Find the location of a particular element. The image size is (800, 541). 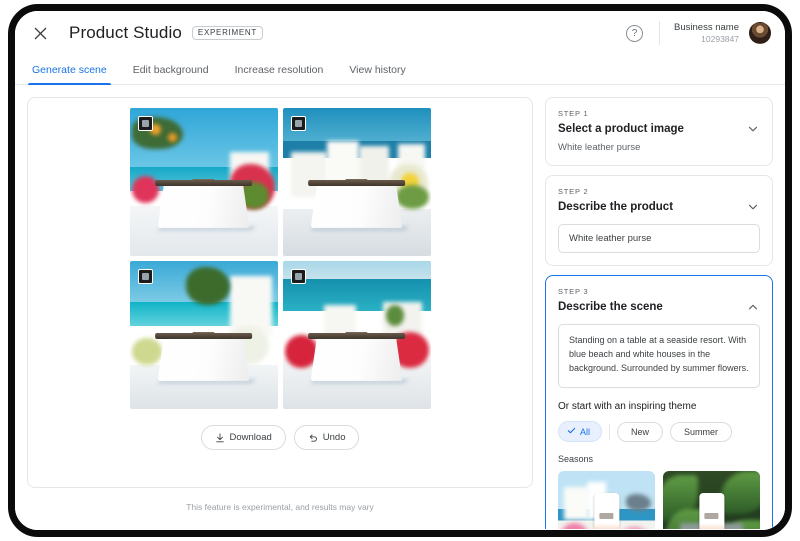

theme-filter-chips: All New Summer is located at coordinates (659, 431).